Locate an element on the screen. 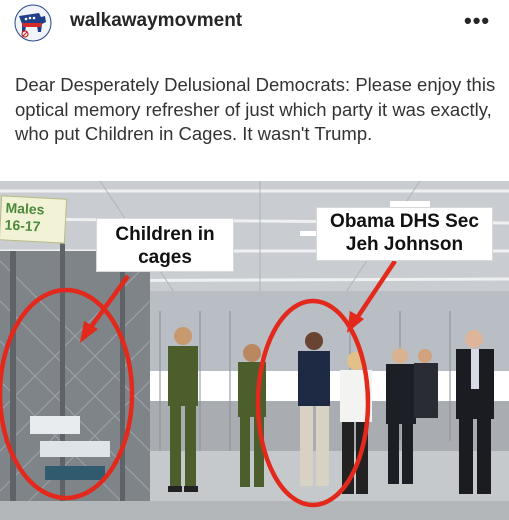  avatar is located at coordinates (33, 23).